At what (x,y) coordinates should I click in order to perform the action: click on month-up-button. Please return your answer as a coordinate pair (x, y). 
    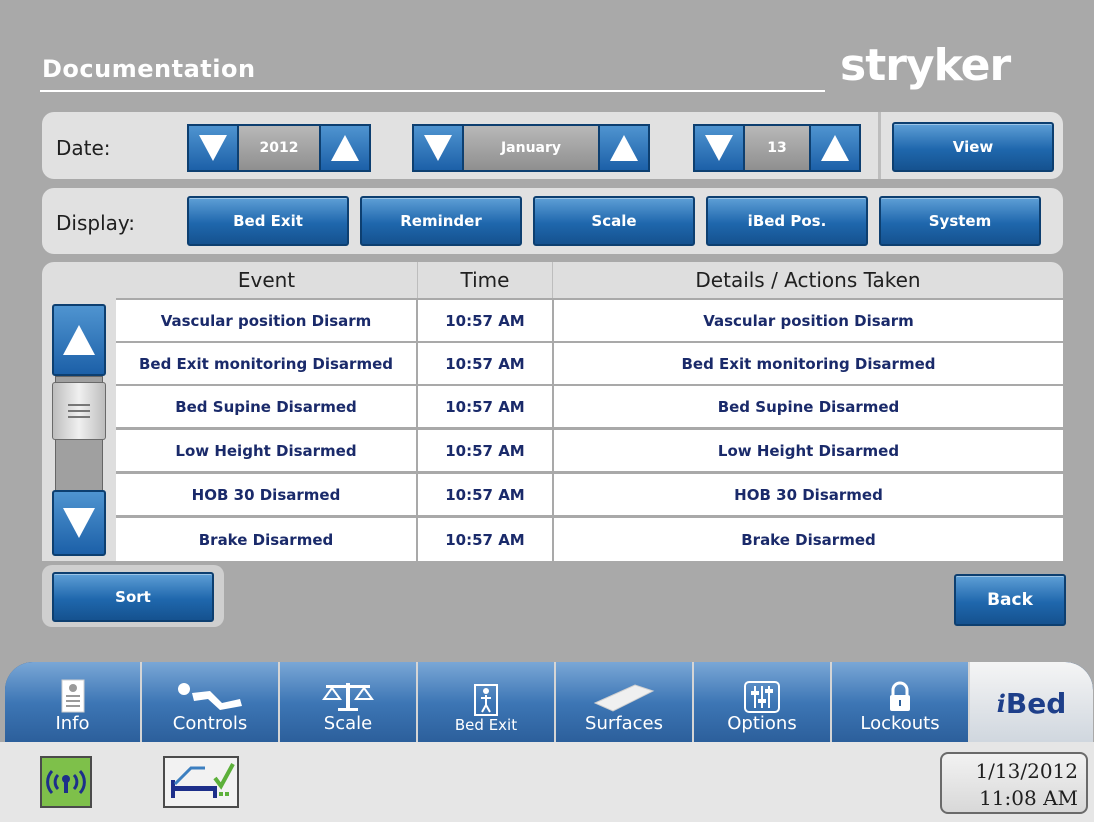
    Looking at the image, I should click on (624, 148).